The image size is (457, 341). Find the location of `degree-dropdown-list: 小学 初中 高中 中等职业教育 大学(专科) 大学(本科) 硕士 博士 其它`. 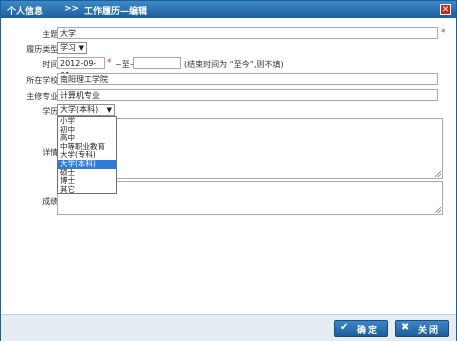

degree-dropdown-list: 小学 初中 高中 中等职业教育 大学(专科) 大学(本科) 硕士 博士 其它 is located at coordinates (87, 155).